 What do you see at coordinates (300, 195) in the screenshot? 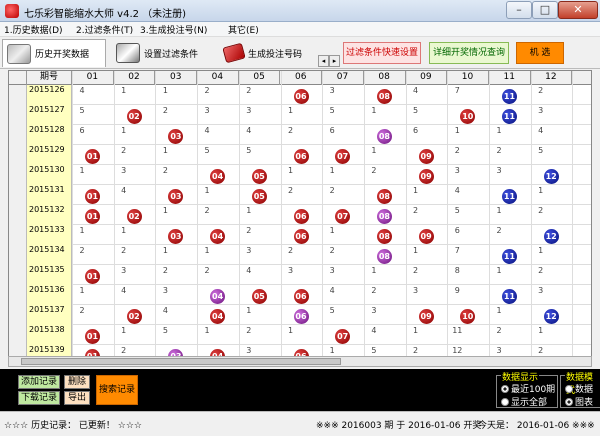
I see `table-row: 2015131 01 4 03 1 05 2 2 08 1 4 11 1` at bounding box center [300, 195].